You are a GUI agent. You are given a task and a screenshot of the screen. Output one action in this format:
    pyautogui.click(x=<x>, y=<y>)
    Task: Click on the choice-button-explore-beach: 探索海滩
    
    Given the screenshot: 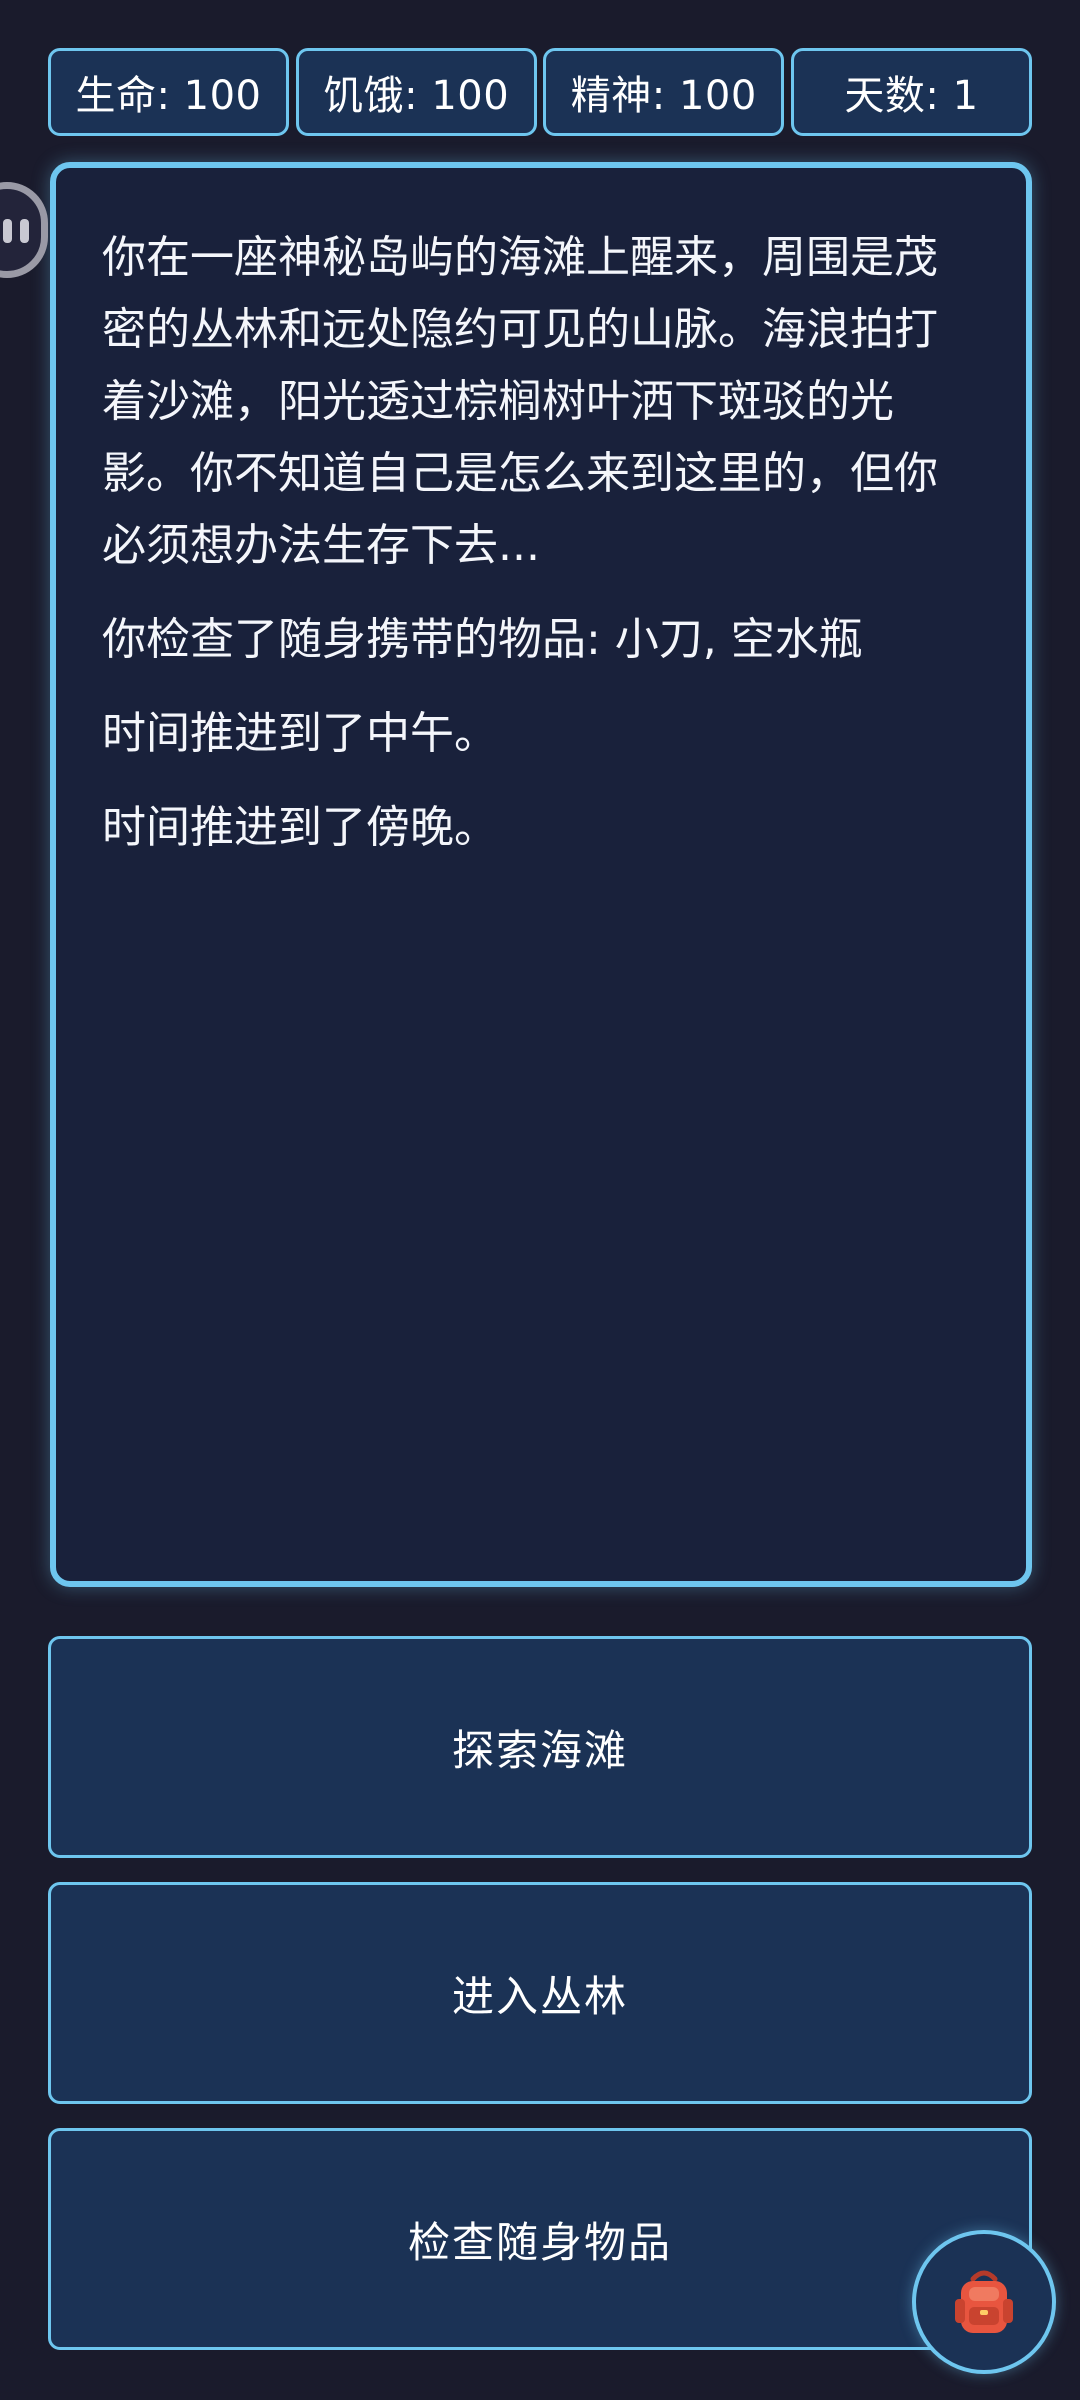 What is the action you would take?
    pyautogui.click(x=540, y=1747)
    